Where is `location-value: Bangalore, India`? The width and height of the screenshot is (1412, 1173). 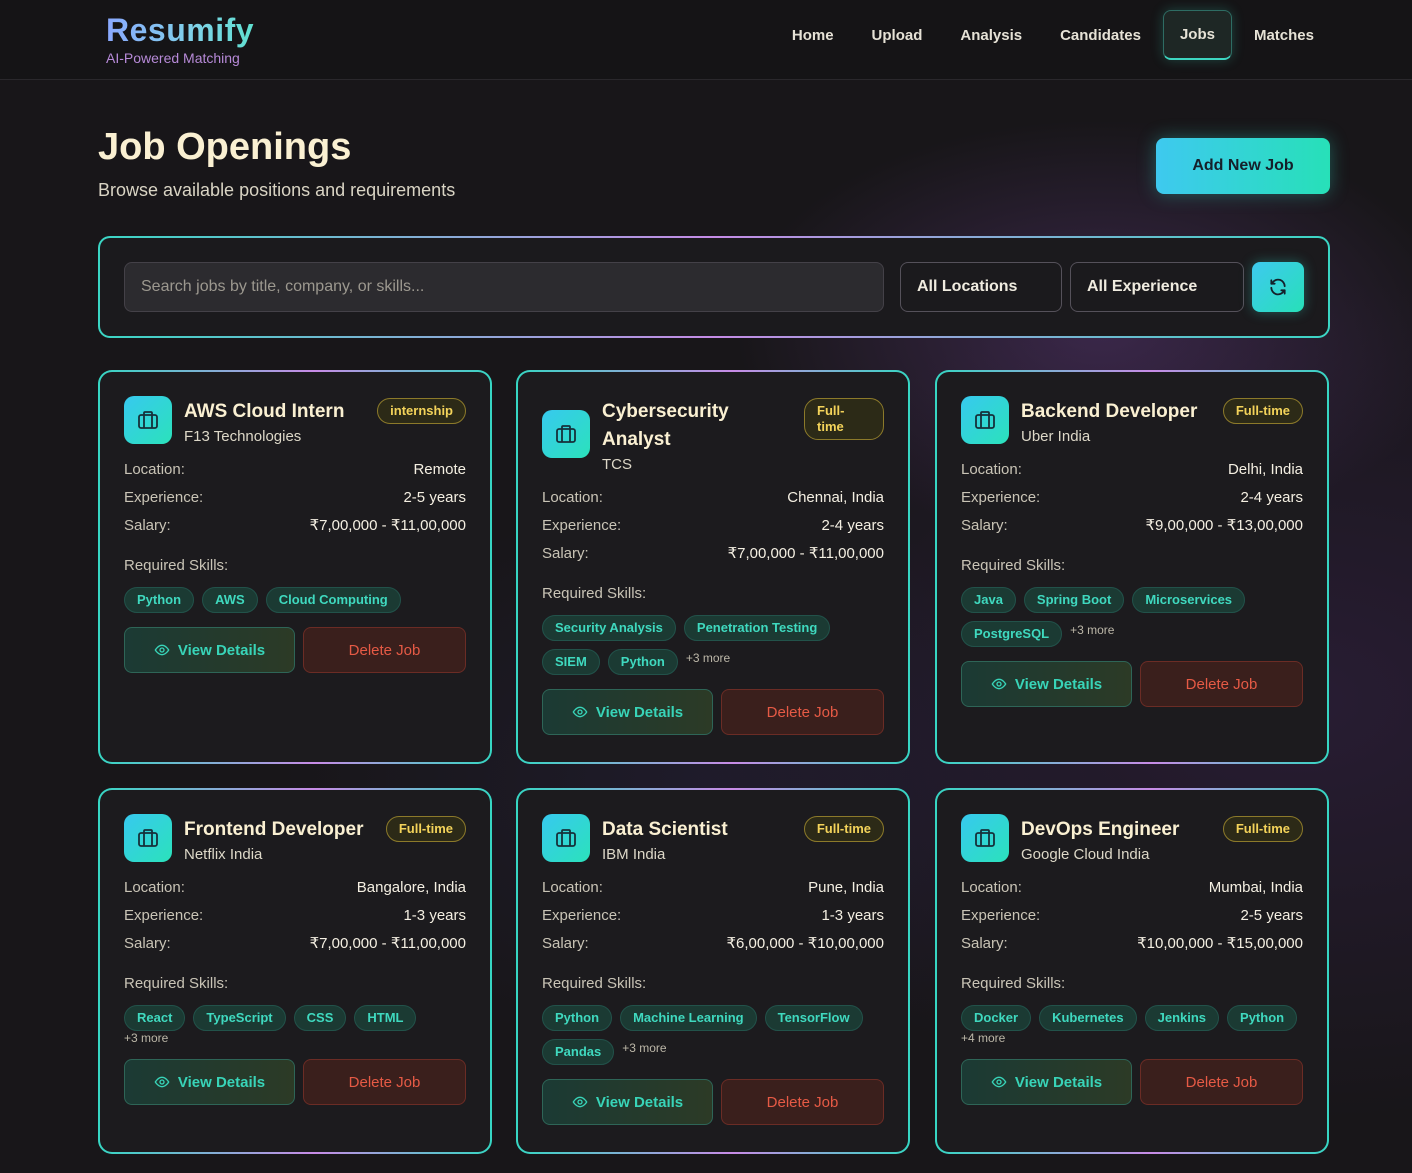
location-value: Bangalore, India is located at coordinates (411, 887).